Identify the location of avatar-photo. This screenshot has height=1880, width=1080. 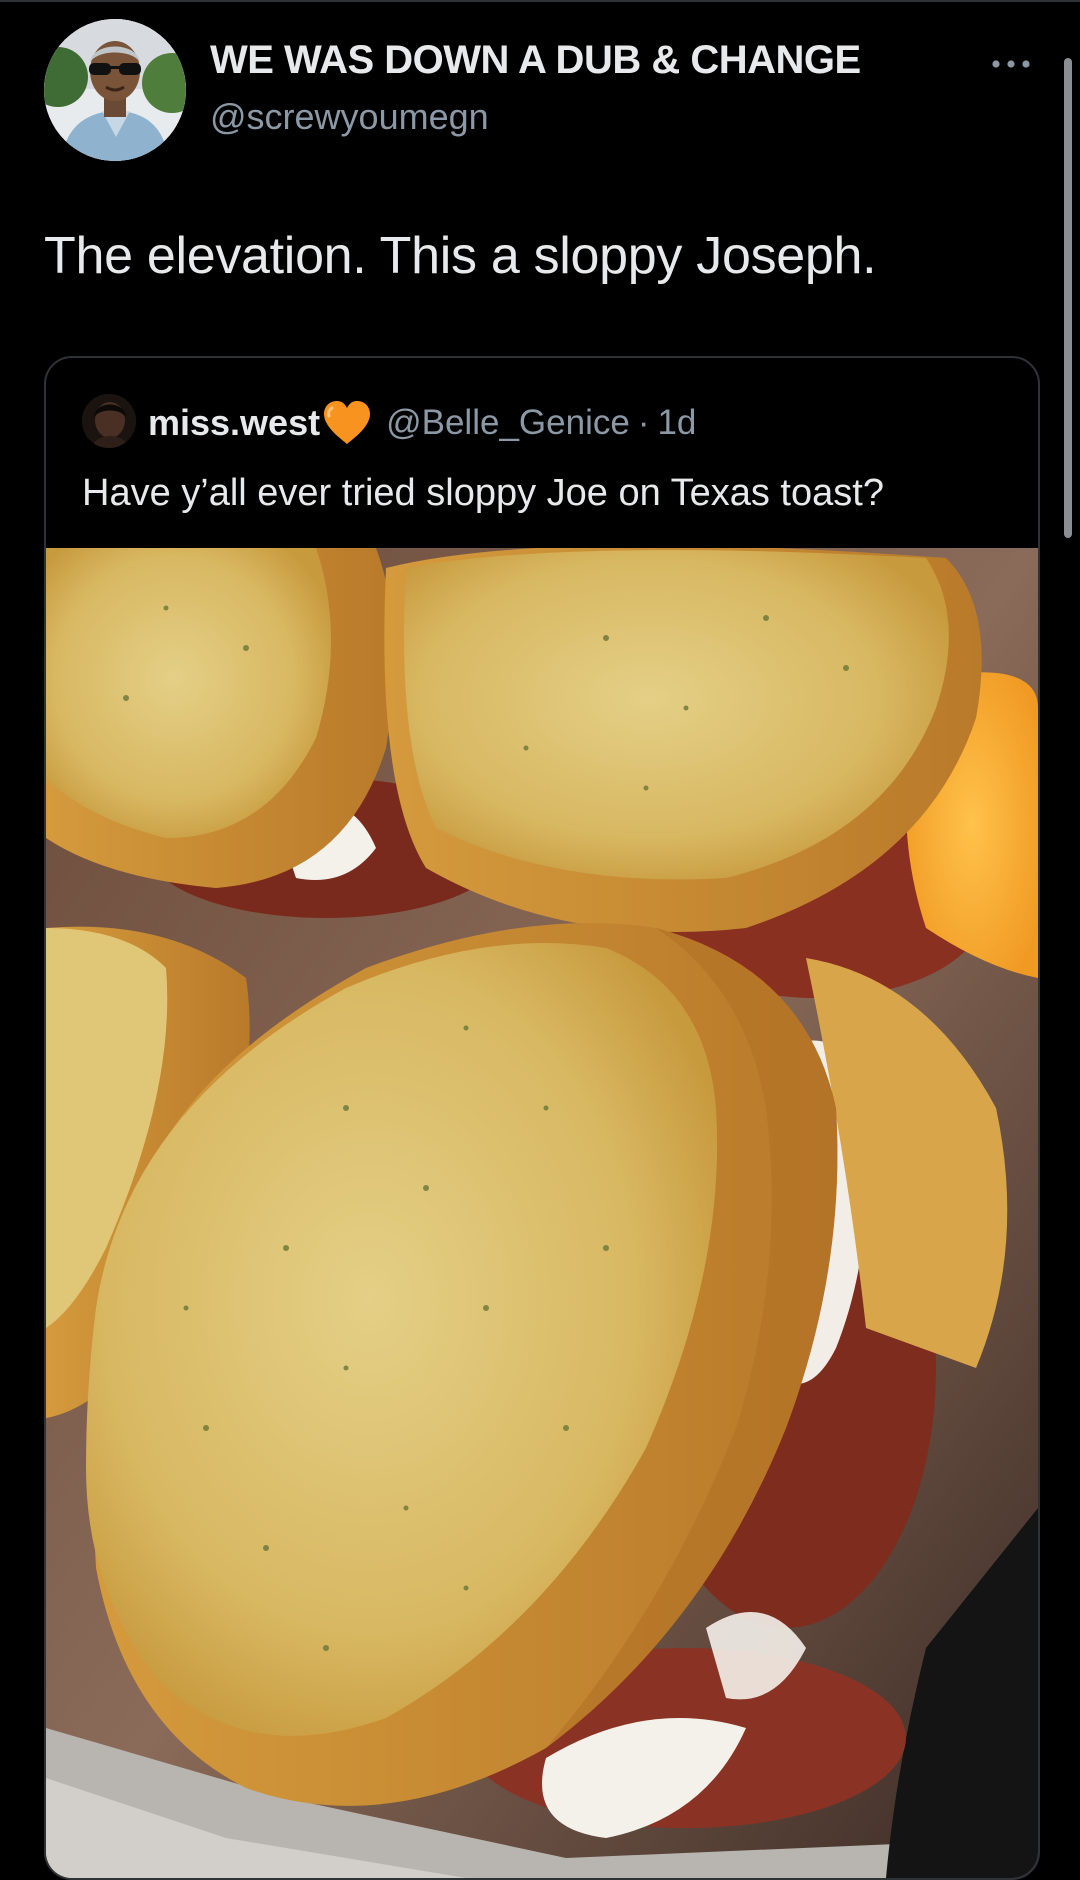
(115, 90).